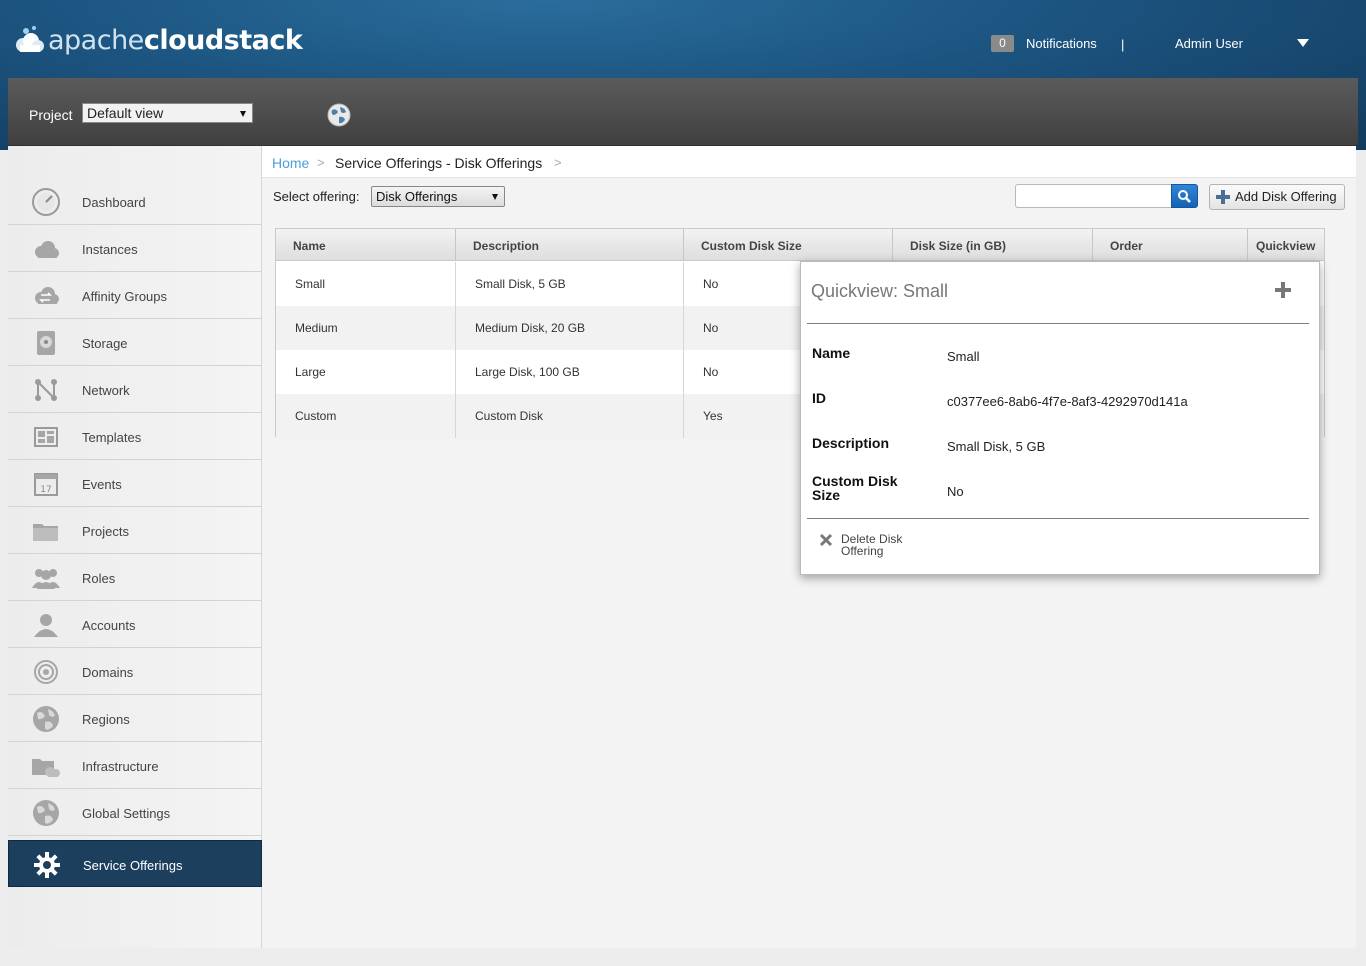 The image size is (1366, 966). I want to click on search-icon, so click(1184, 196).